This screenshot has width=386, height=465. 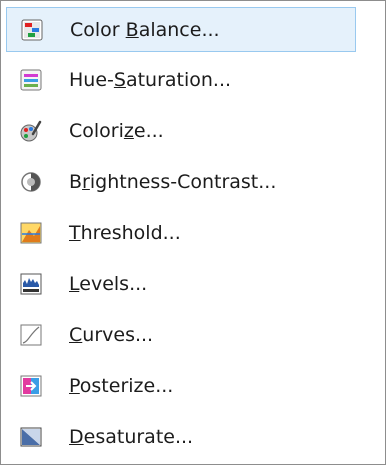 What do you see at coordinates (32, 30) in the screenshot?
I see `color-balance-icon` at bounding box center [32, 30].